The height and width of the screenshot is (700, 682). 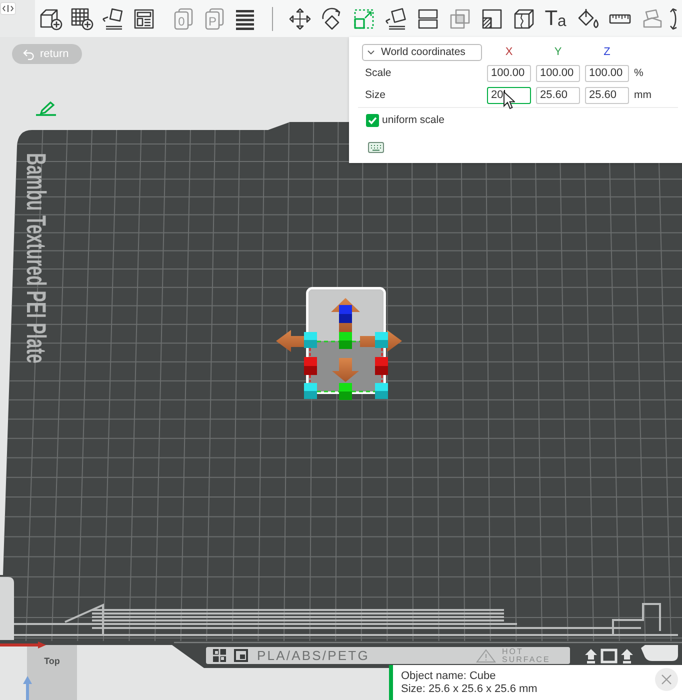 What do you see at coordinates (8, 8) in the screenshot?
I see `panel-toggle-icon` at bounding box center [8, 8].